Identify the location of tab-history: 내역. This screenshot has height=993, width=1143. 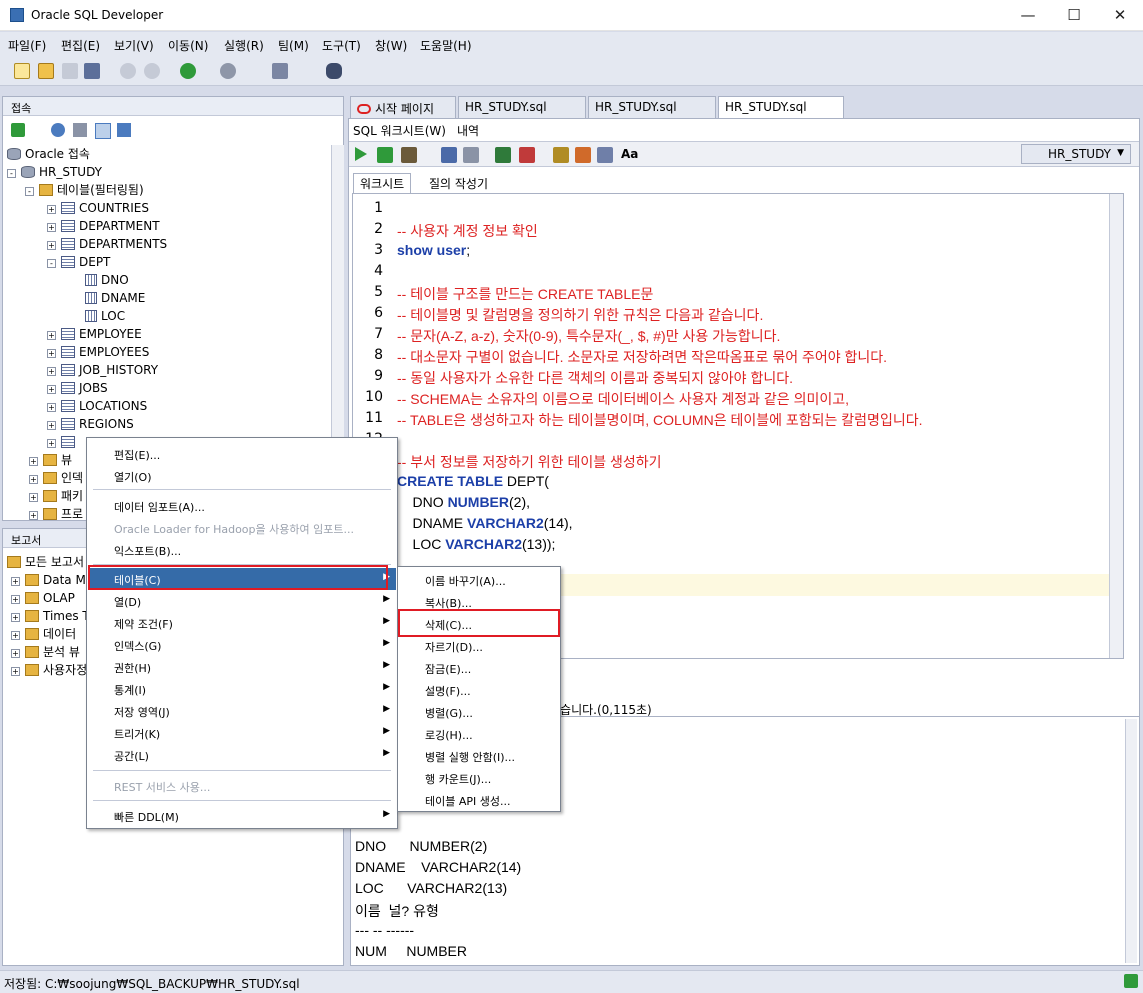
(468, 130).